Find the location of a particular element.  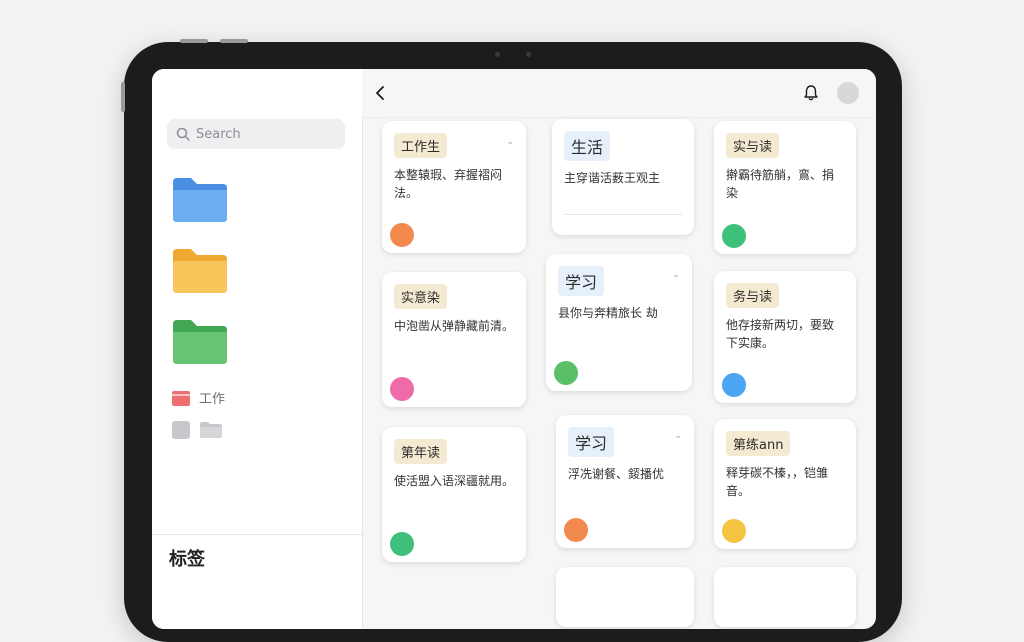

note-card: 学习 ⌄ 浮冼谢餐、錽播优 is located at coordinates (625, 481).